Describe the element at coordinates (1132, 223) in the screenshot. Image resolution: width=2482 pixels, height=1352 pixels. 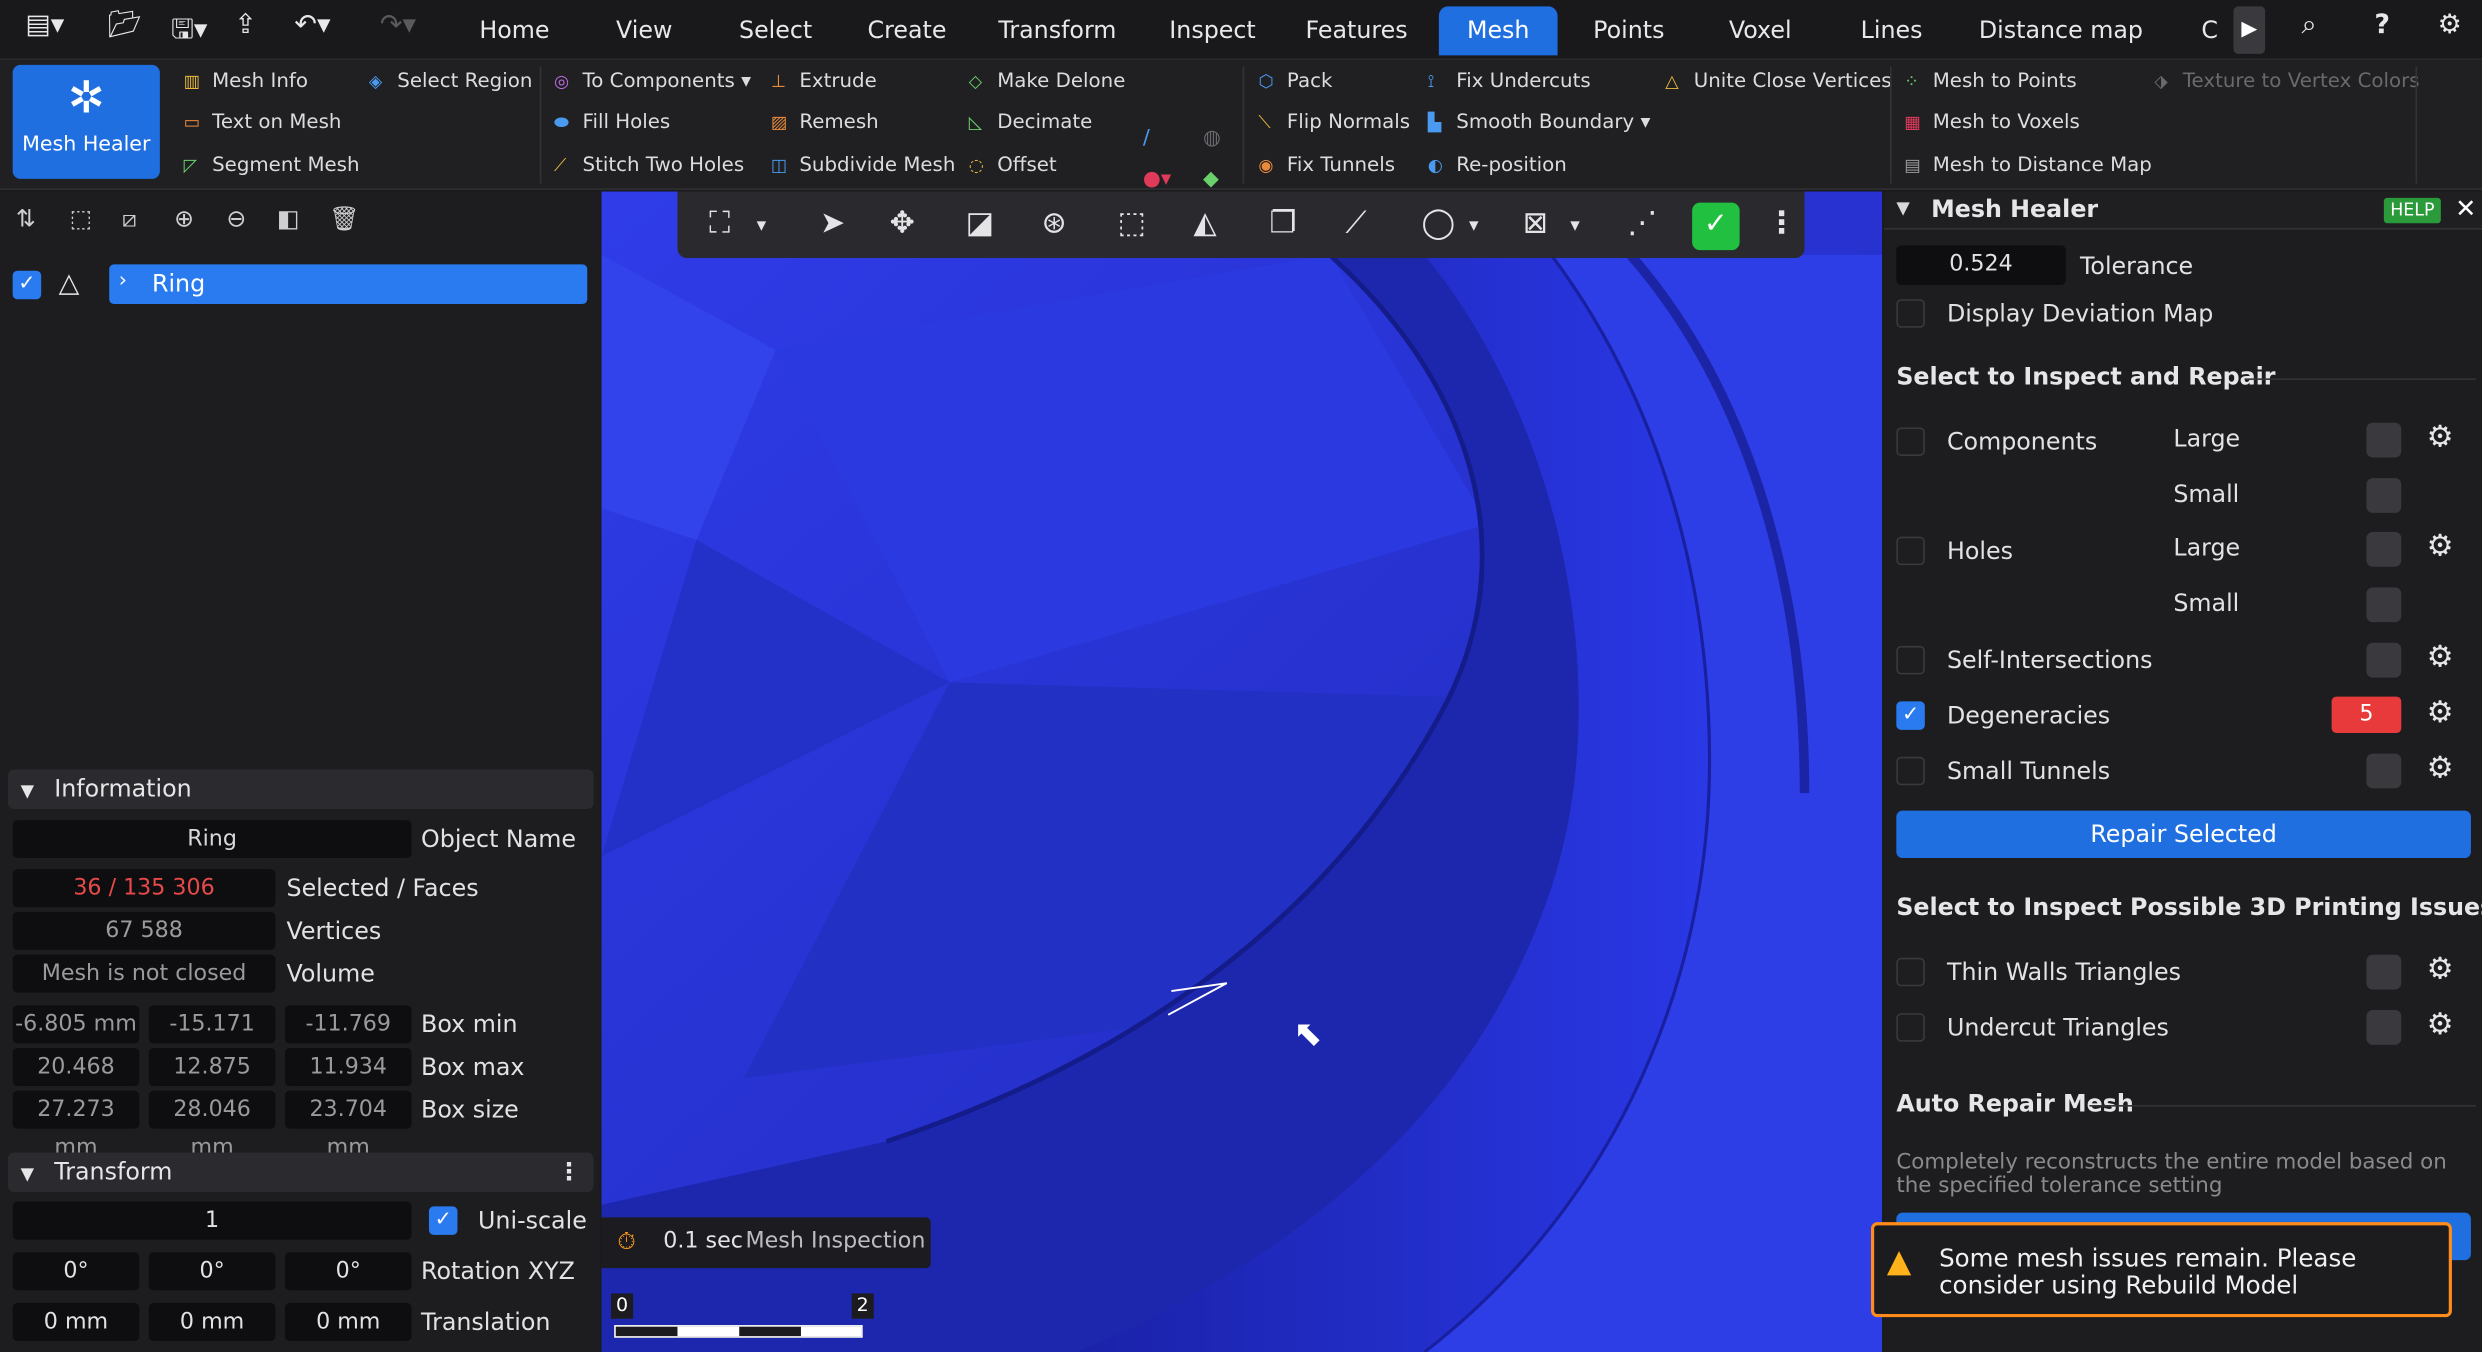
I see `transform-box-icon: ⬚` at that location.